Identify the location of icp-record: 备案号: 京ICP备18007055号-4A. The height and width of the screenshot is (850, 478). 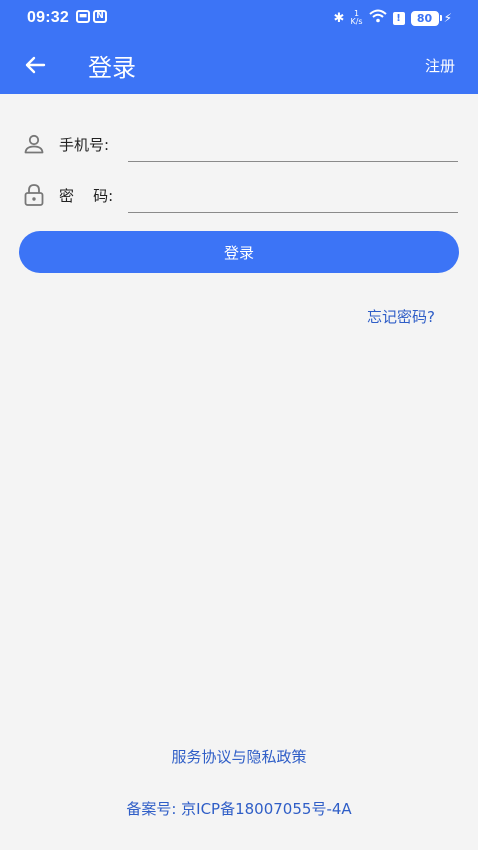
(239, 809).